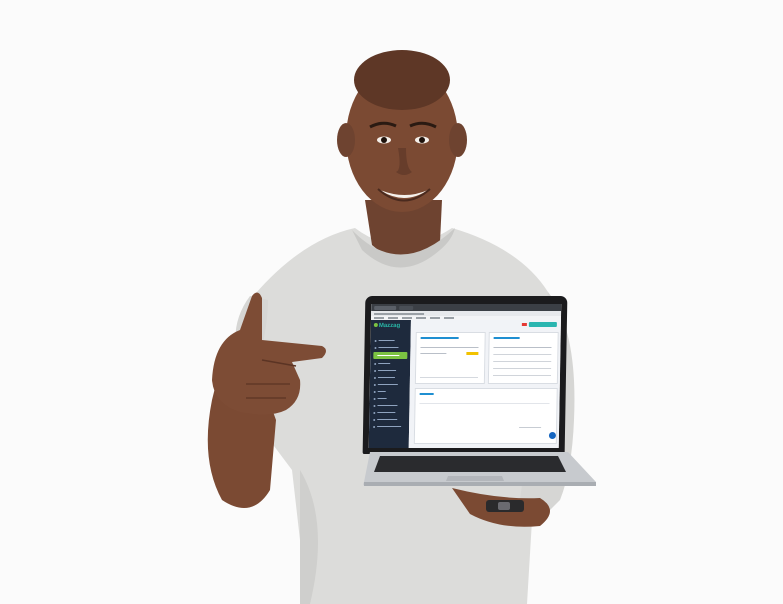 This screenshot has width=783, height=604. I want to click on web-app: Mazzag, so click(464, 384).